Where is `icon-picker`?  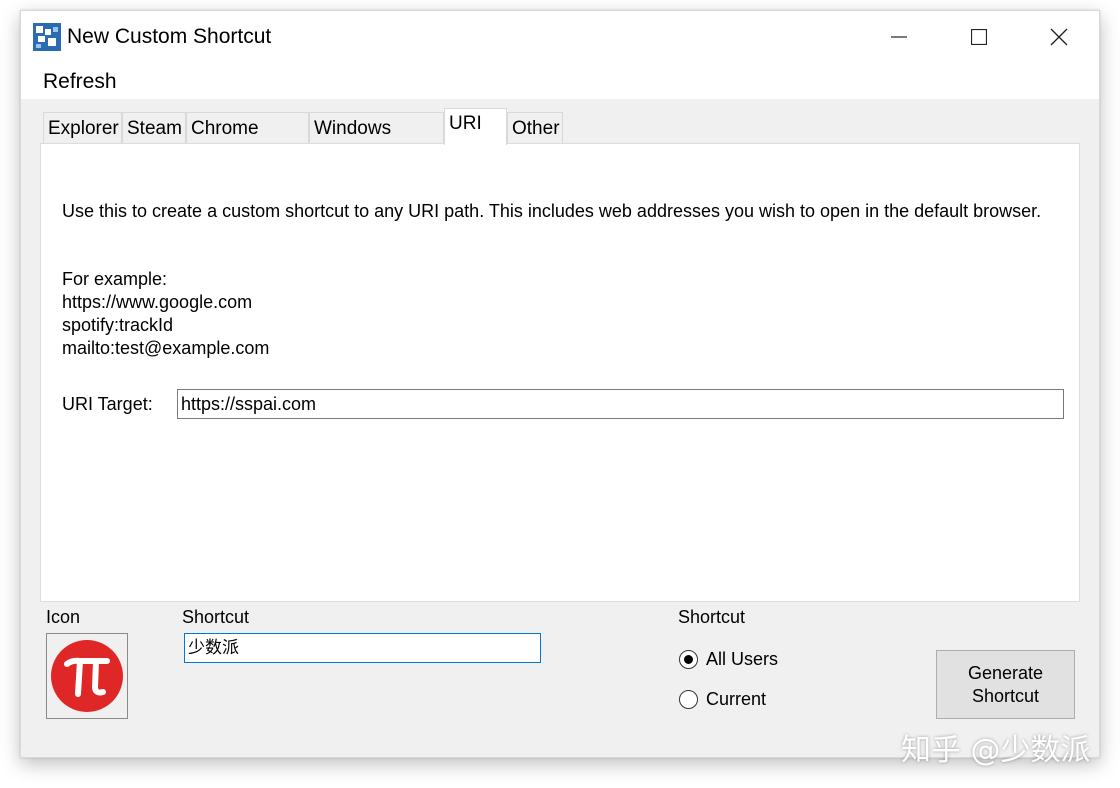
icon-picker is located at coordinates (87, 676).